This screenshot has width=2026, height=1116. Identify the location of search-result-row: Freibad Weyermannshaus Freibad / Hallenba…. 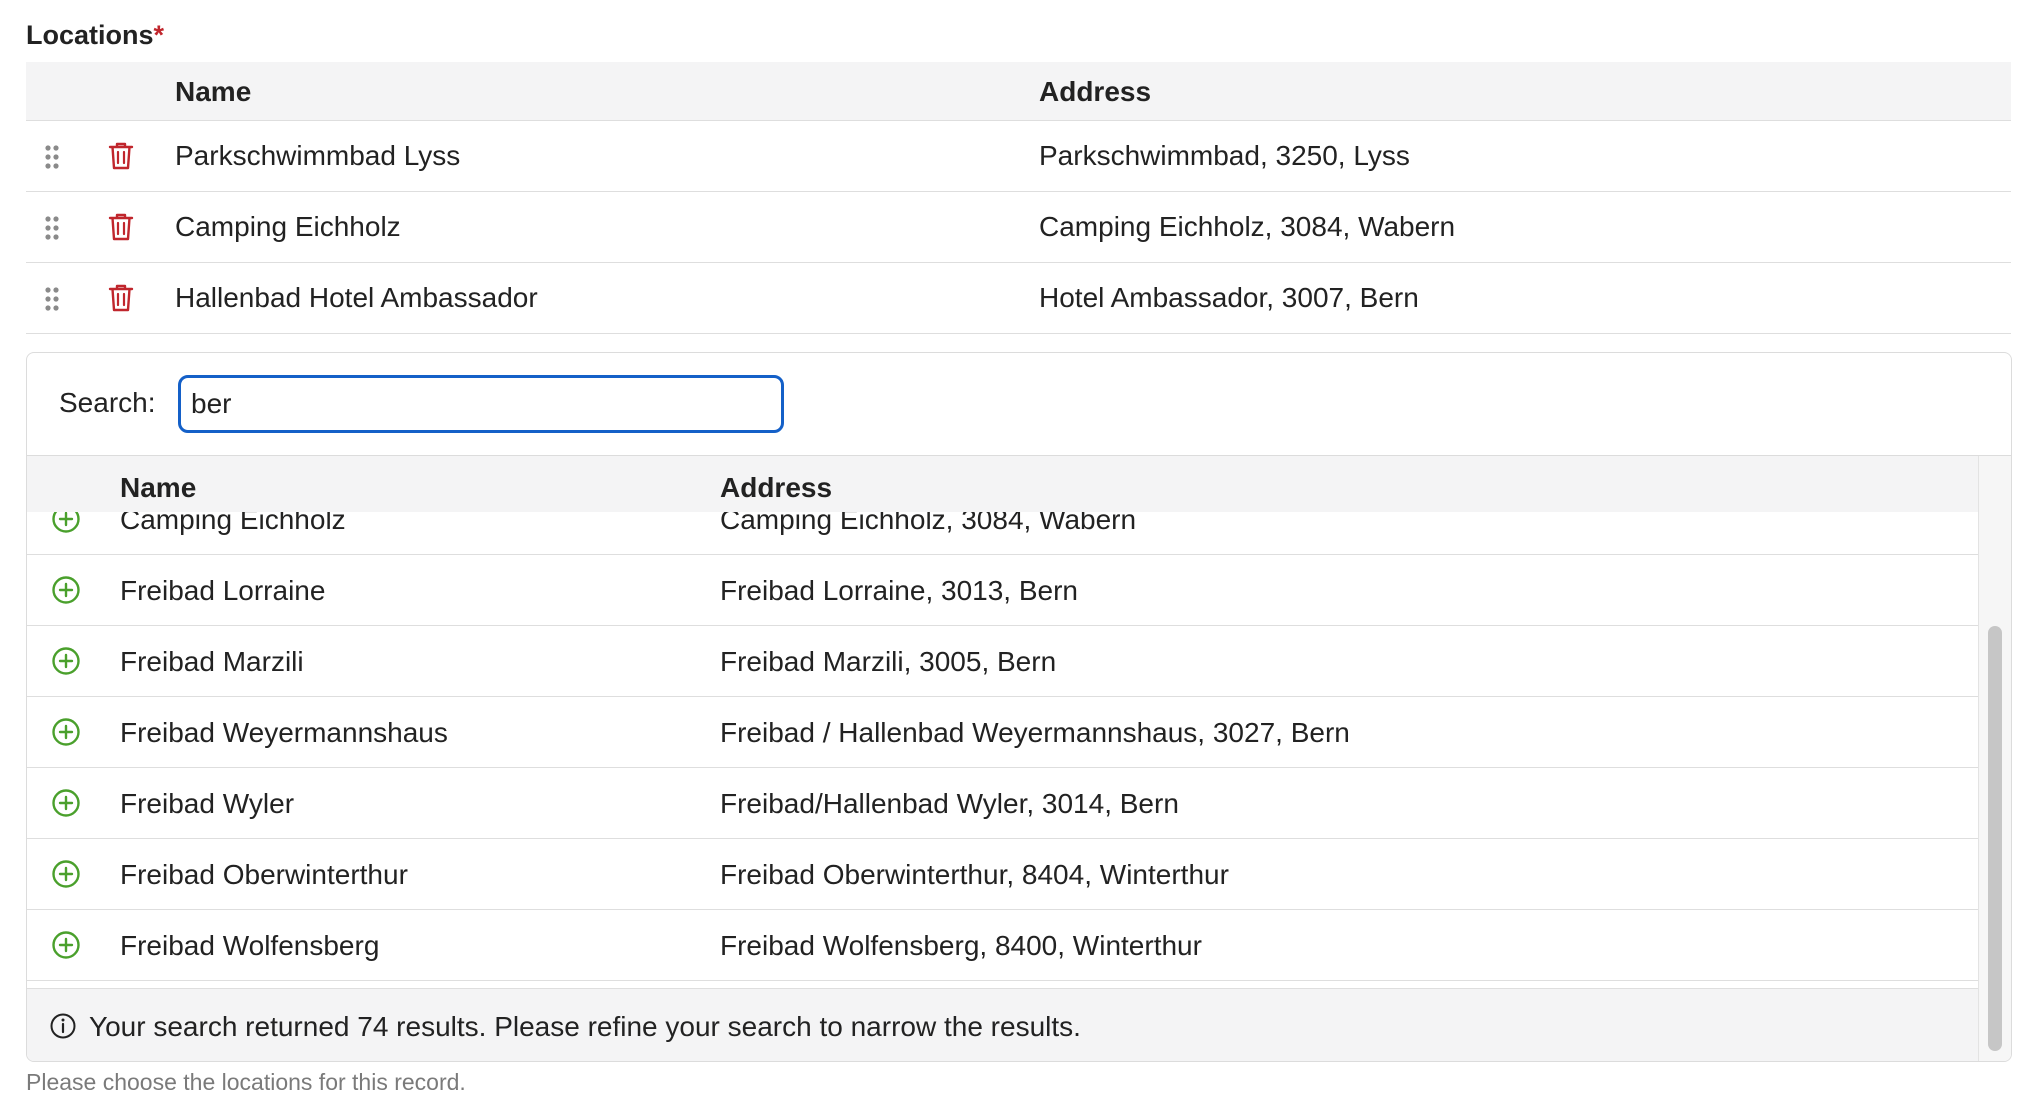
(1002, 732).